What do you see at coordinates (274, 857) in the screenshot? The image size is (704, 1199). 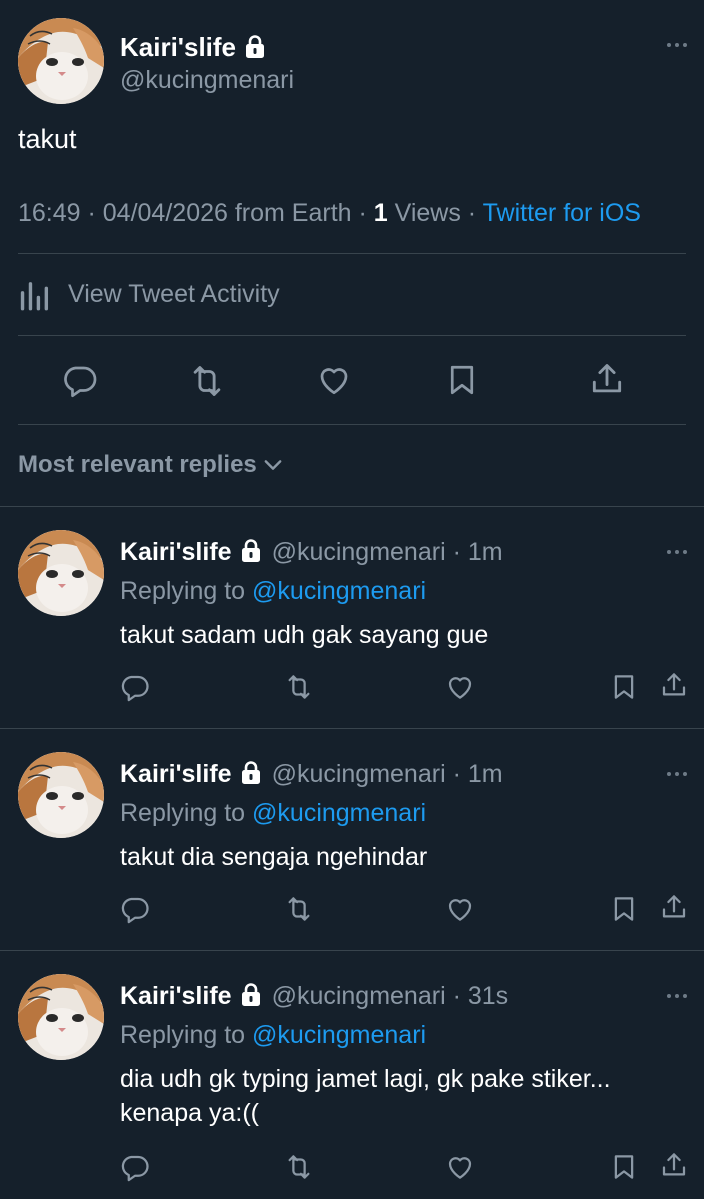 I see `reply-text: takut dia sengaja ngehindar` at bounding box center [274, 857].